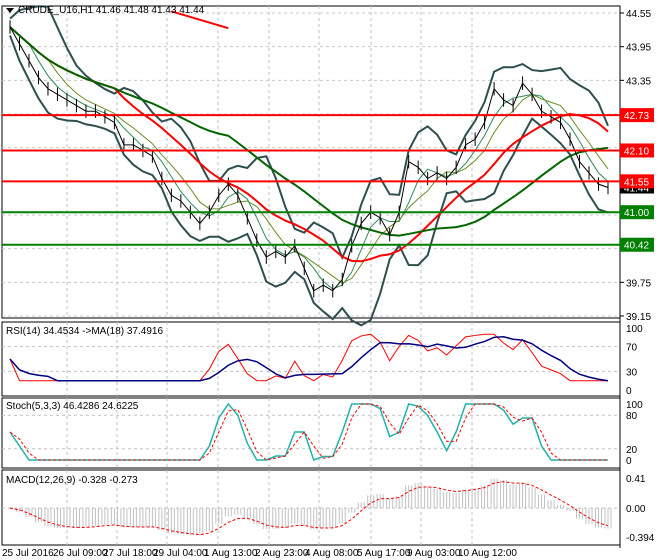  Describe the element at coordinates (632, 450) in the screenshot. I see `stoch-tick-label: 20` at that location.